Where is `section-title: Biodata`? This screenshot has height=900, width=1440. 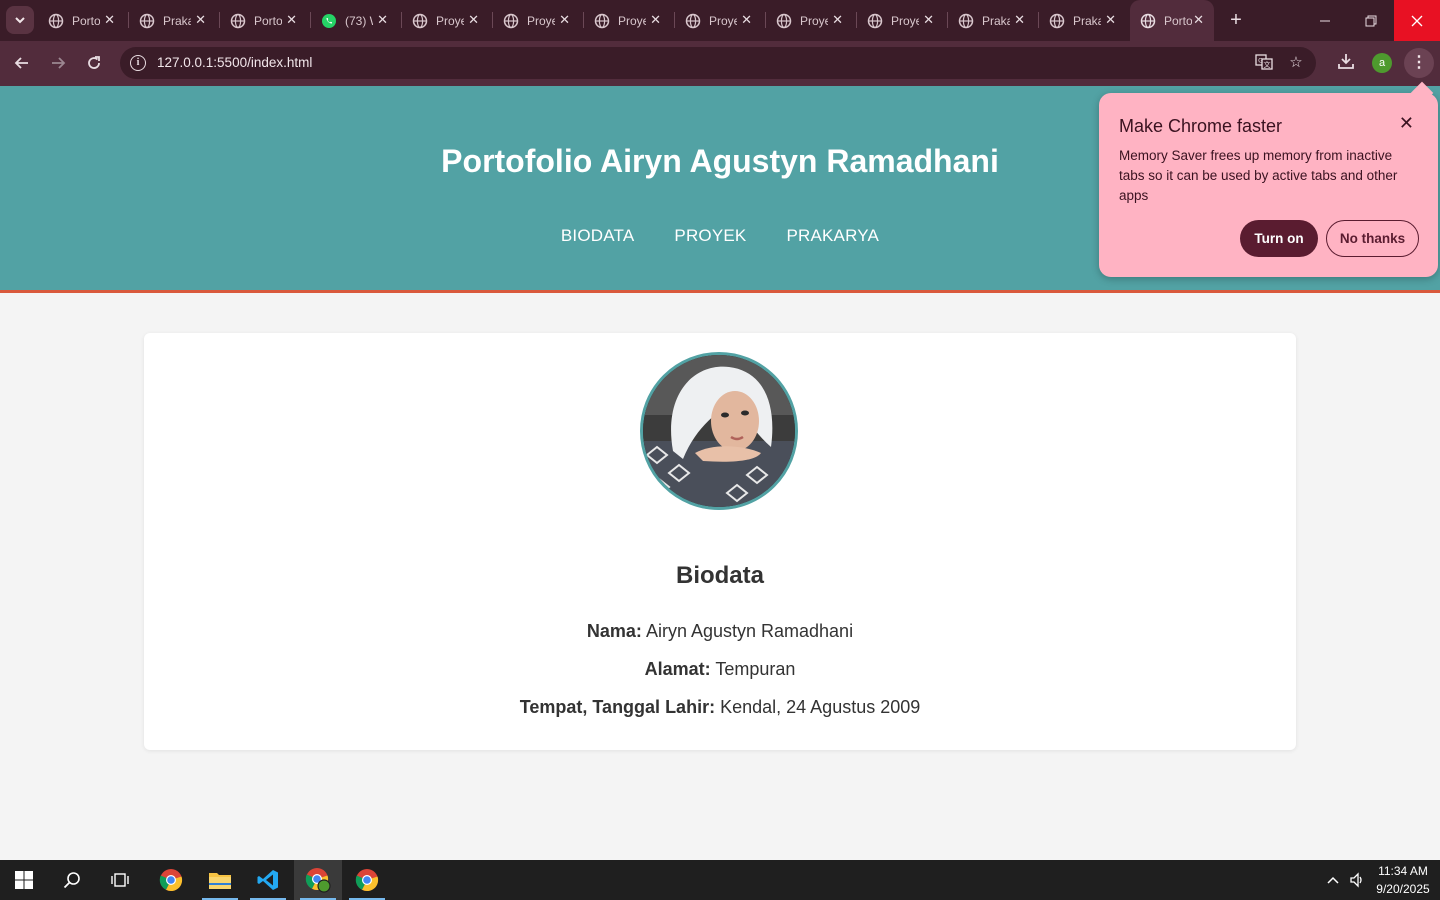
section-title: Biodata is located at coordinates (719, 575).